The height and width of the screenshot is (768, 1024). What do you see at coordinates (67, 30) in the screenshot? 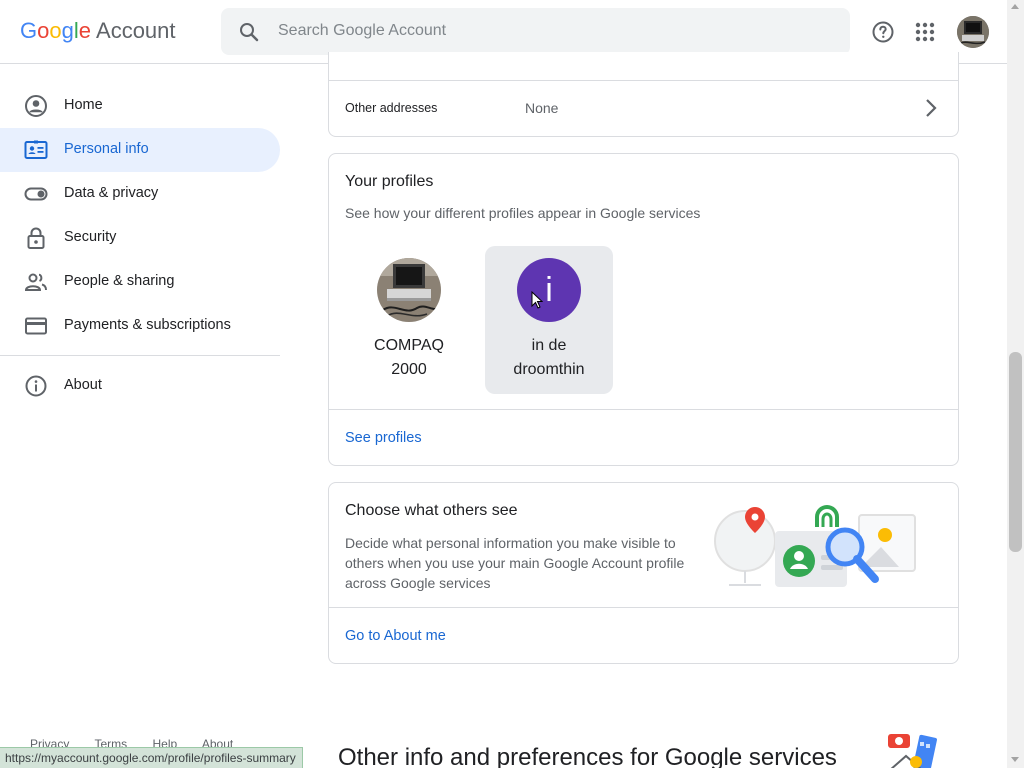
I see `logo-letter: g` at bounding box center [67, 30].